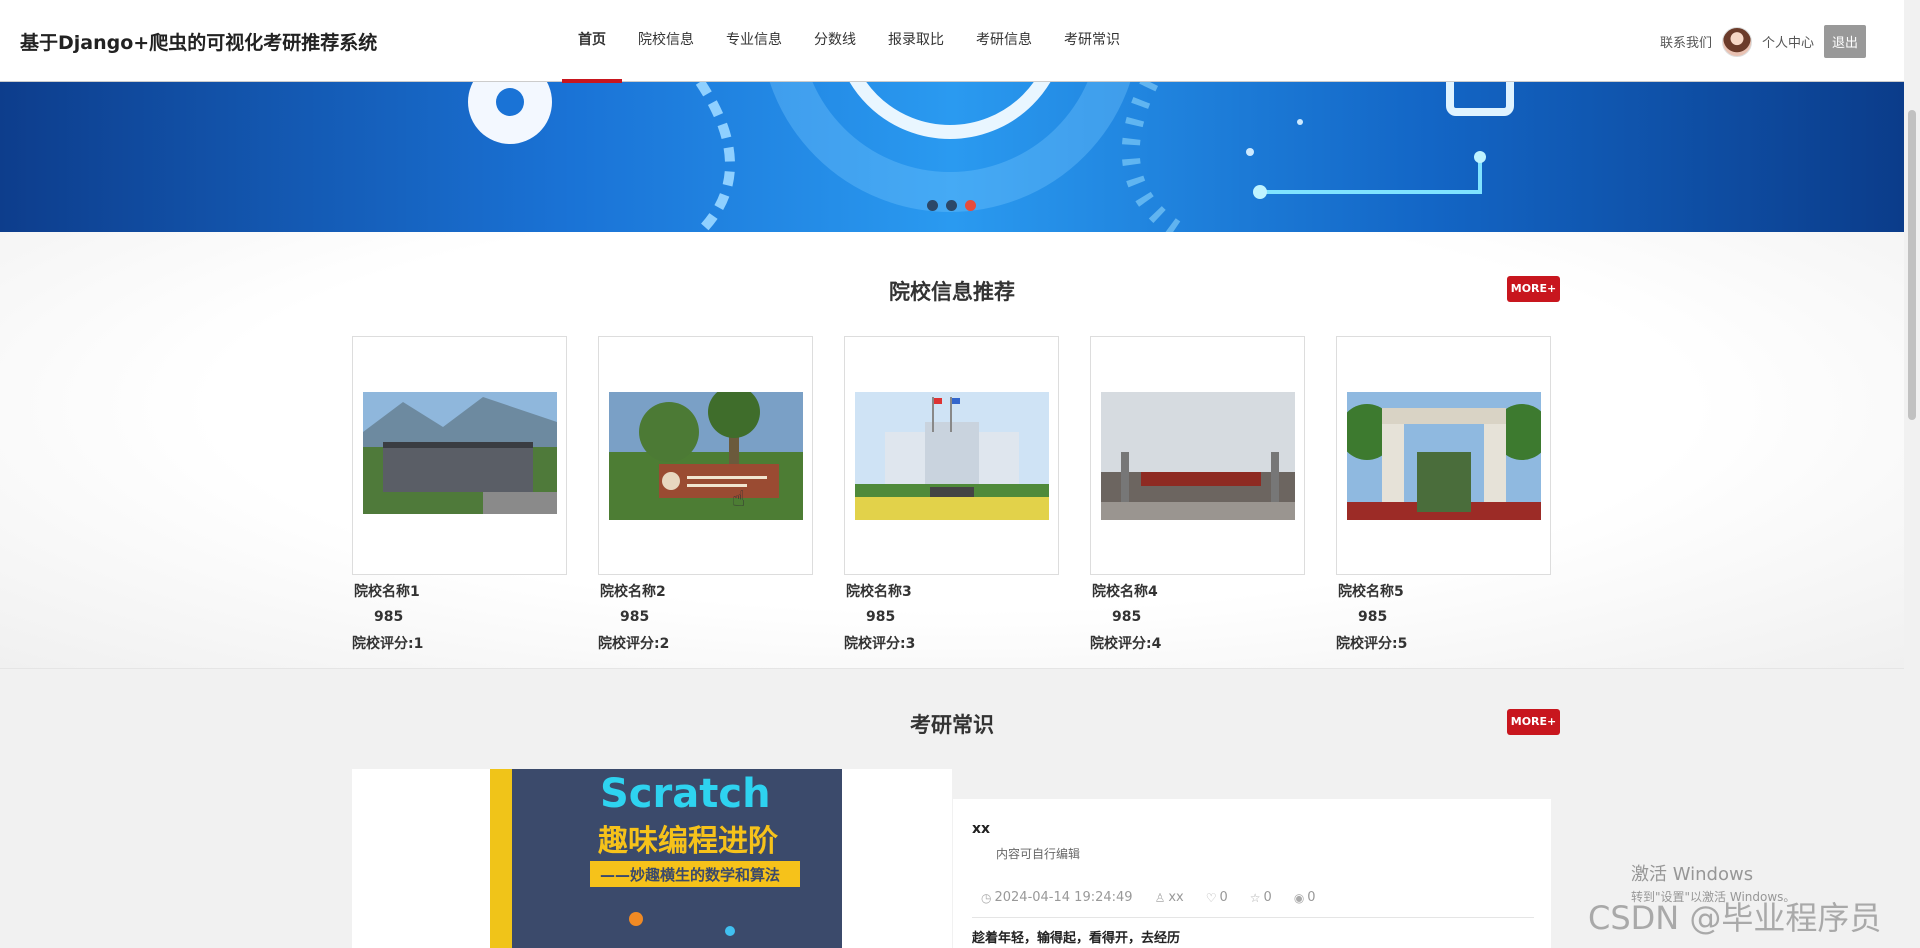 This screenshot has width=1920, height=948. I want to click on book-line-2: 趣味编程进阶, so click(688, 841).